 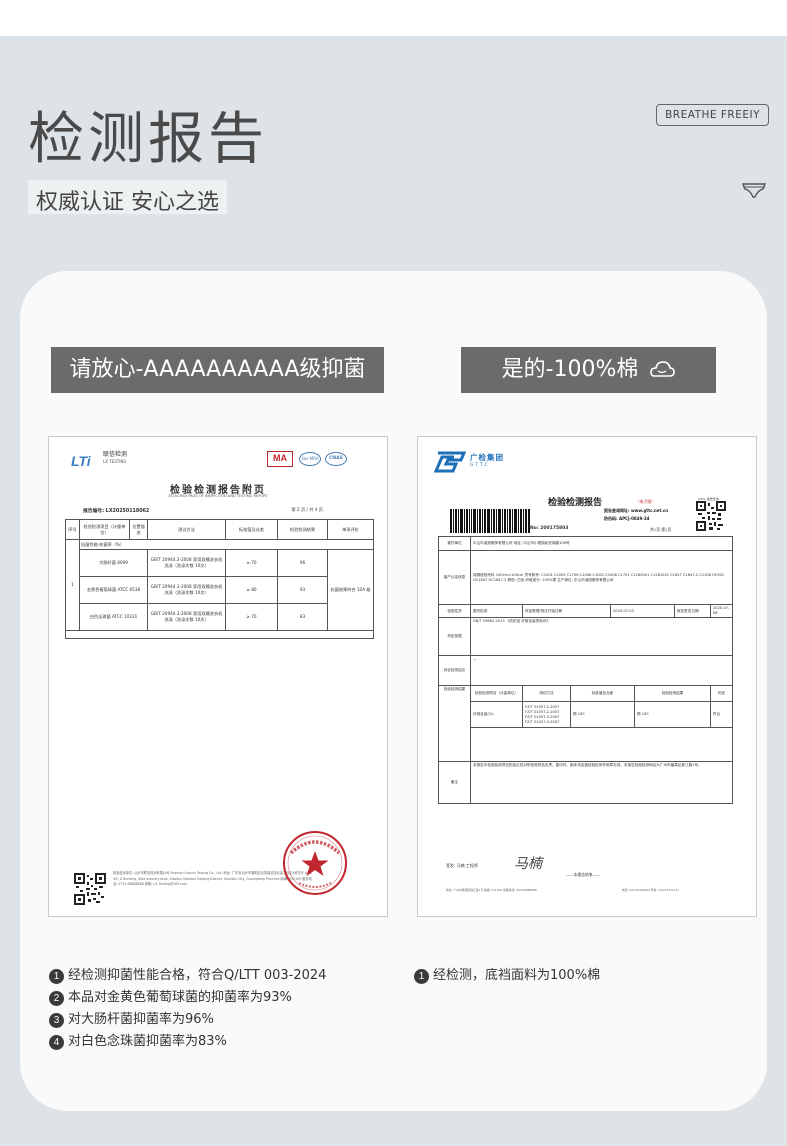 I want to click on table-header: 标准值及允差, so click(x=251, y=529).